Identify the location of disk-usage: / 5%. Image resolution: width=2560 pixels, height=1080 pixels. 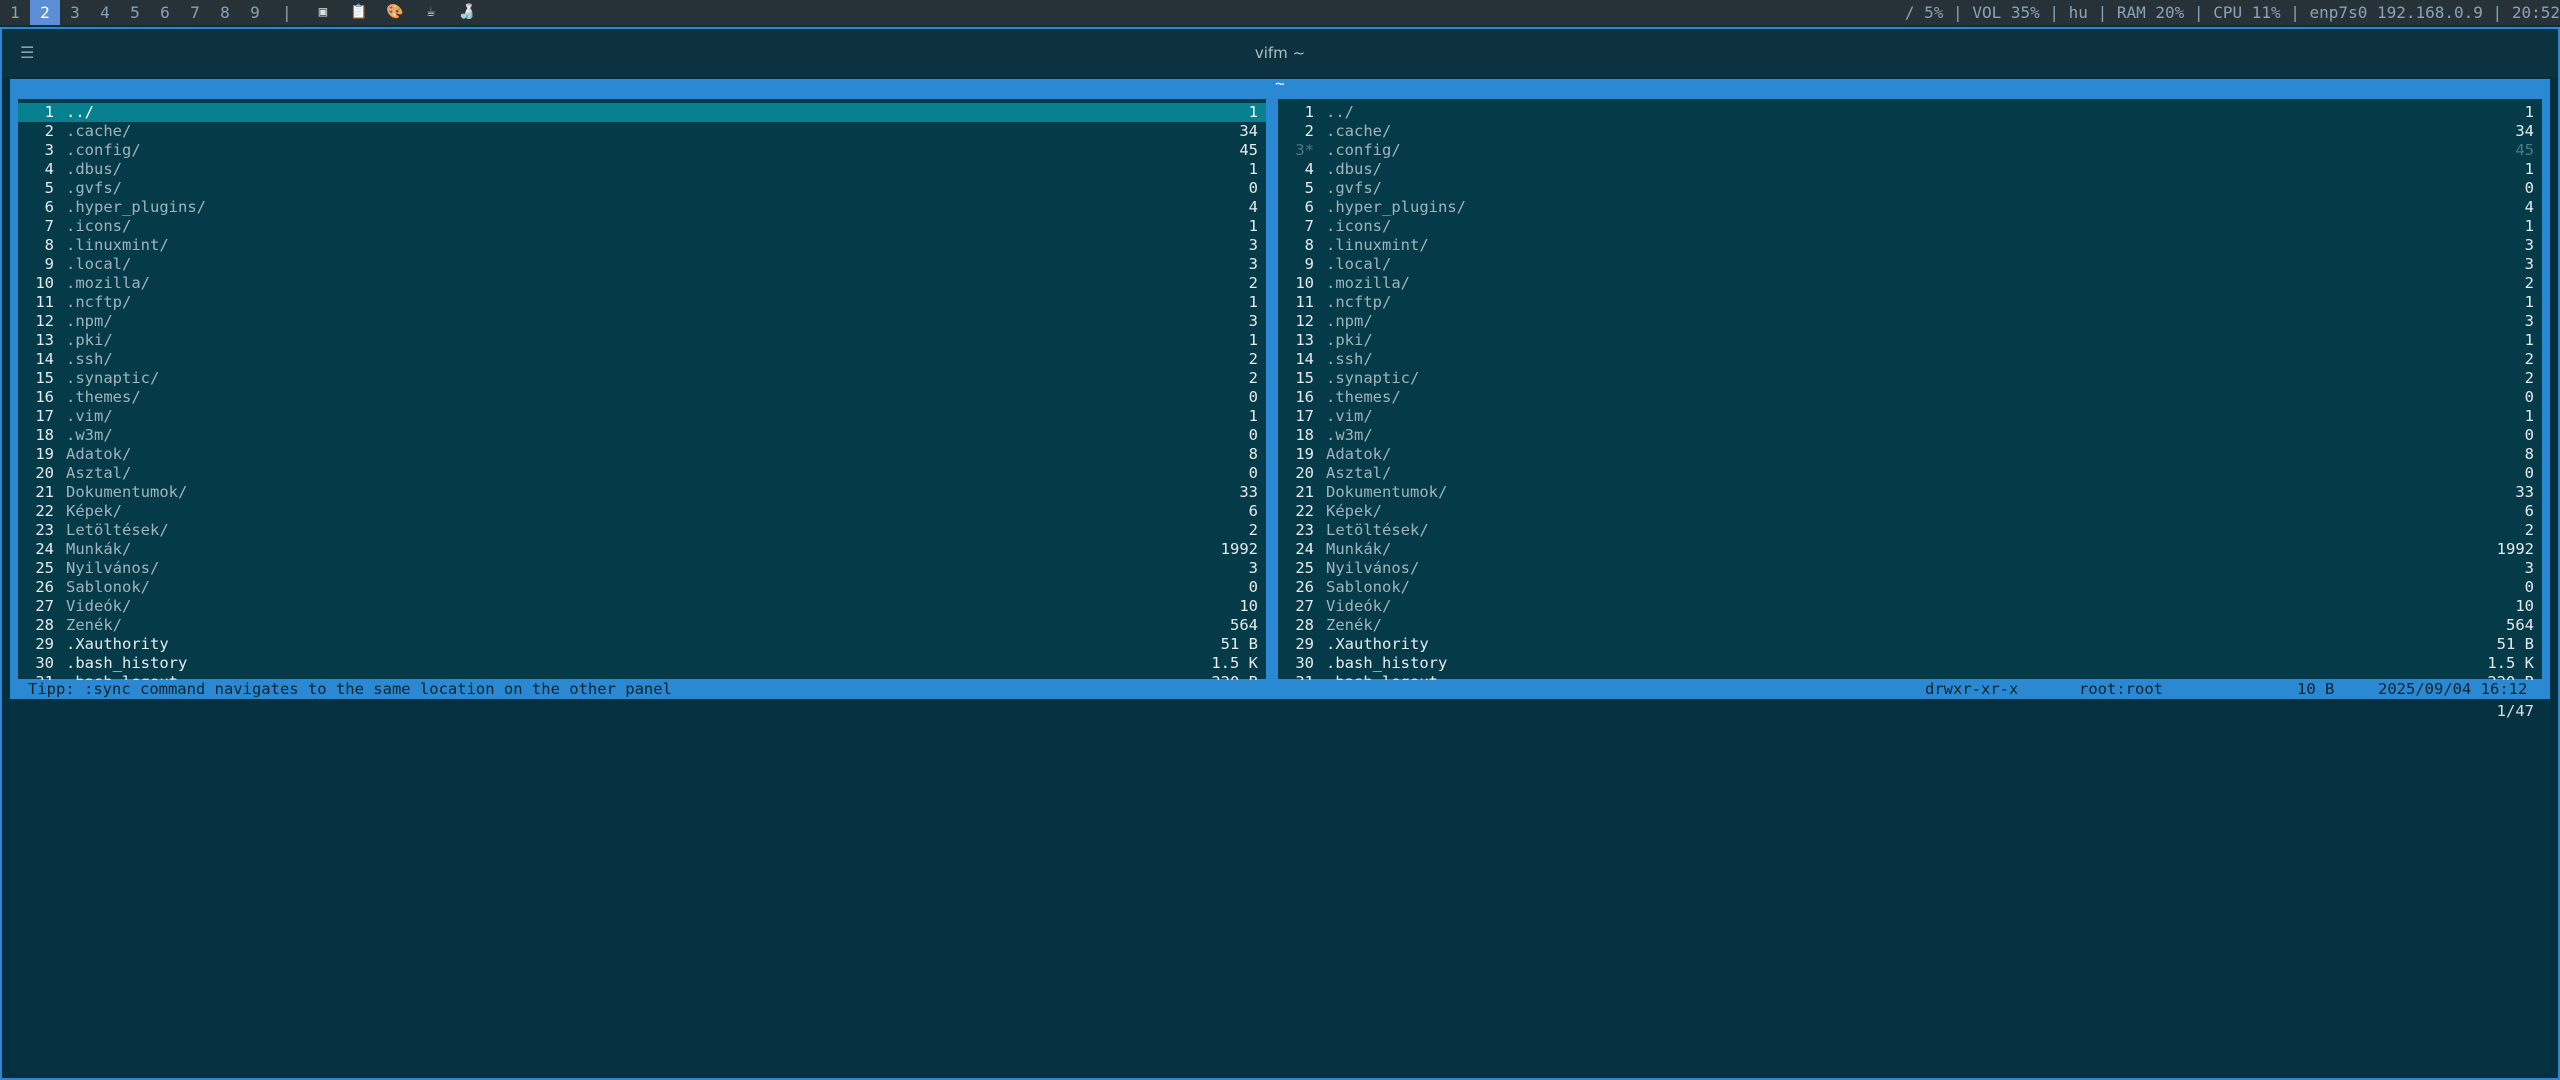
(1924, 12).